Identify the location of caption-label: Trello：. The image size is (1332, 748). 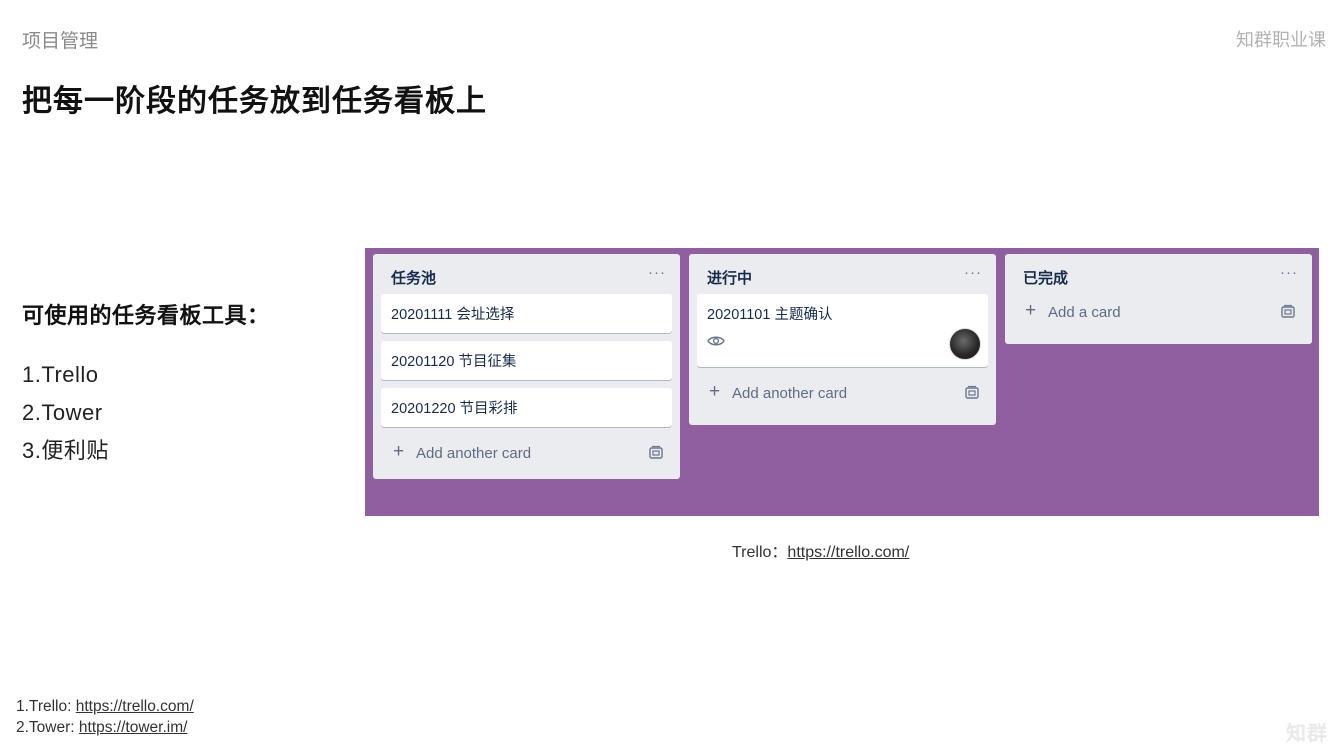
(760, 552).